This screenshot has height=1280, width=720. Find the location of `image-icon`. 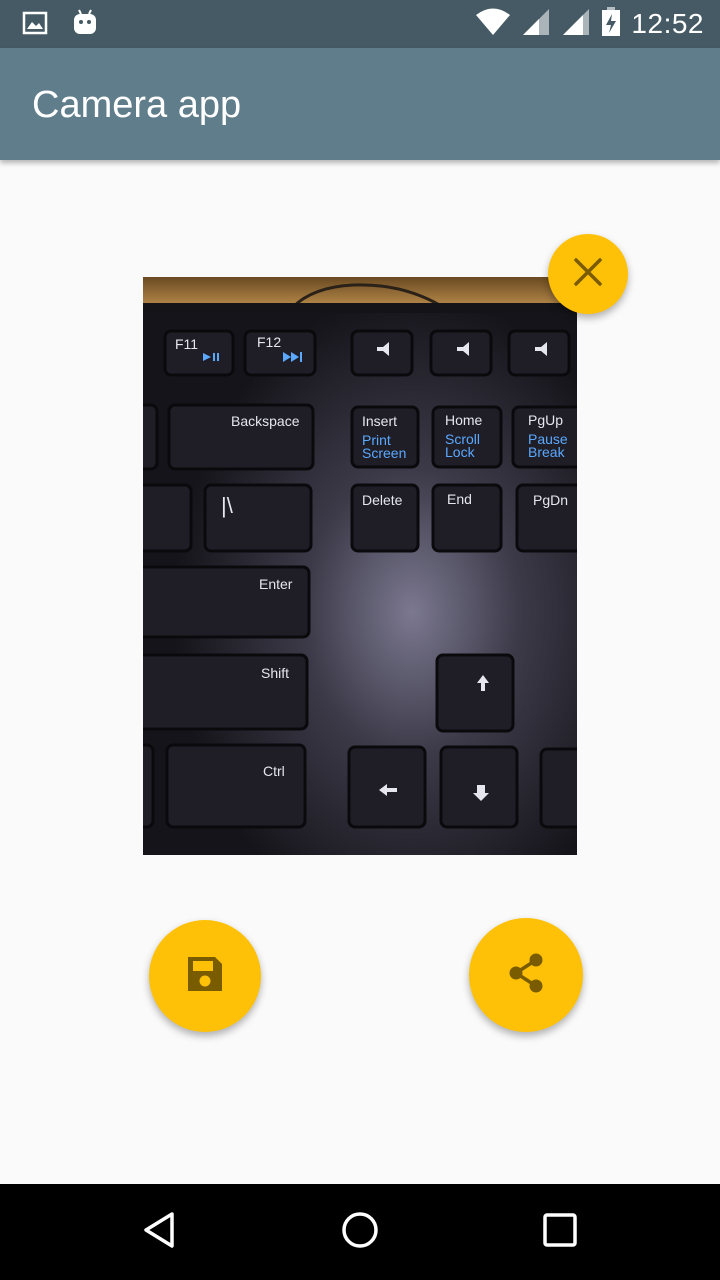

image-icon is located at coordinates (35, 25).